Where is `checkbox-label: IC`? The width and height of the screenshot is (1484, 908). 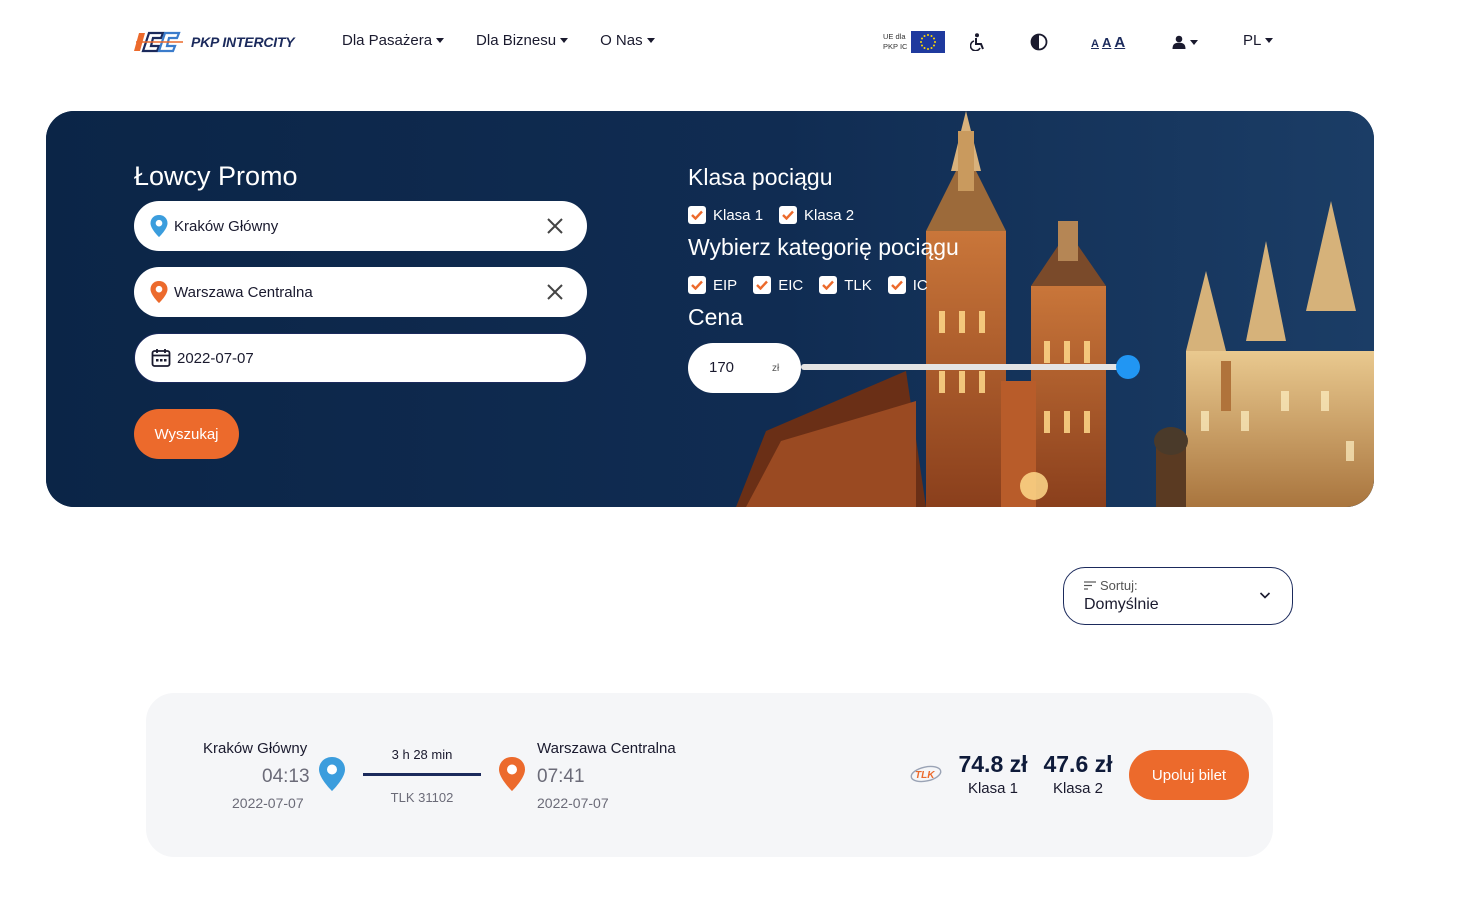
checkbox-label: IC is located at coordinates (920, 285).